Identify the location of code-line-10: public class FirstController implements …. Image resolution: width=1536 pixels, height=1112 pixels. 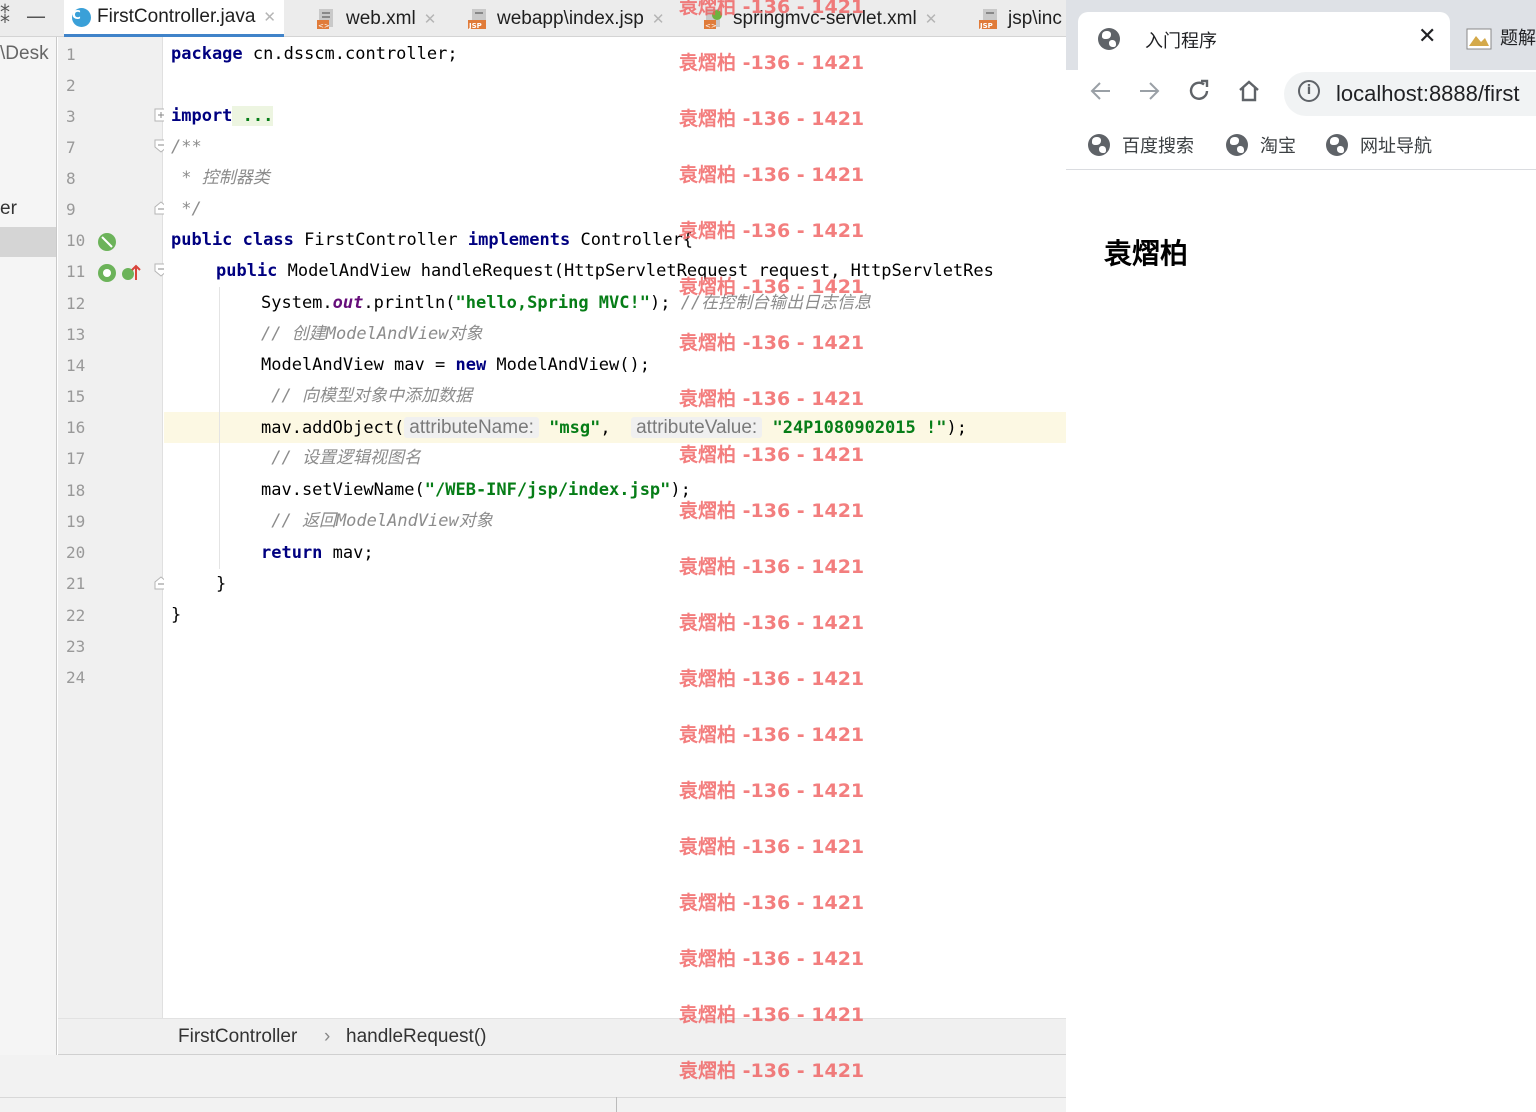
(432, 240).